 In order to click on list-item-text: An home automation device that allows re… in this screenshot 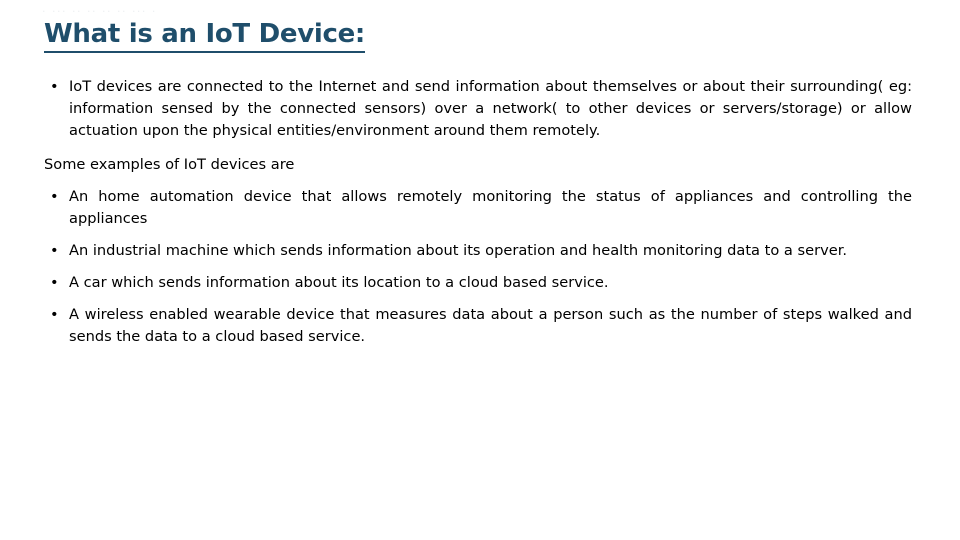, I will do `click(490, 207)`.